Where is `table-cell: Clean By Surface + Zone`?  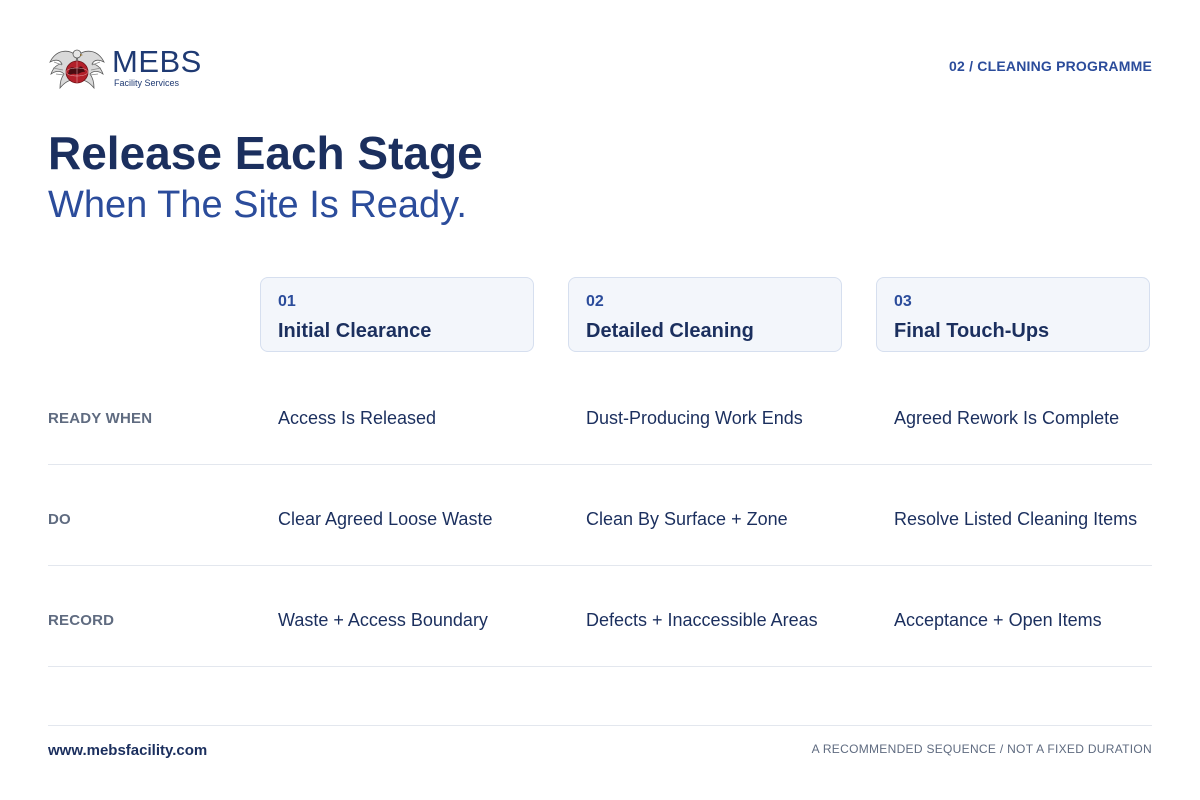 table-cell: Clean By Surface + Zone is located at coordinates (687, 519).